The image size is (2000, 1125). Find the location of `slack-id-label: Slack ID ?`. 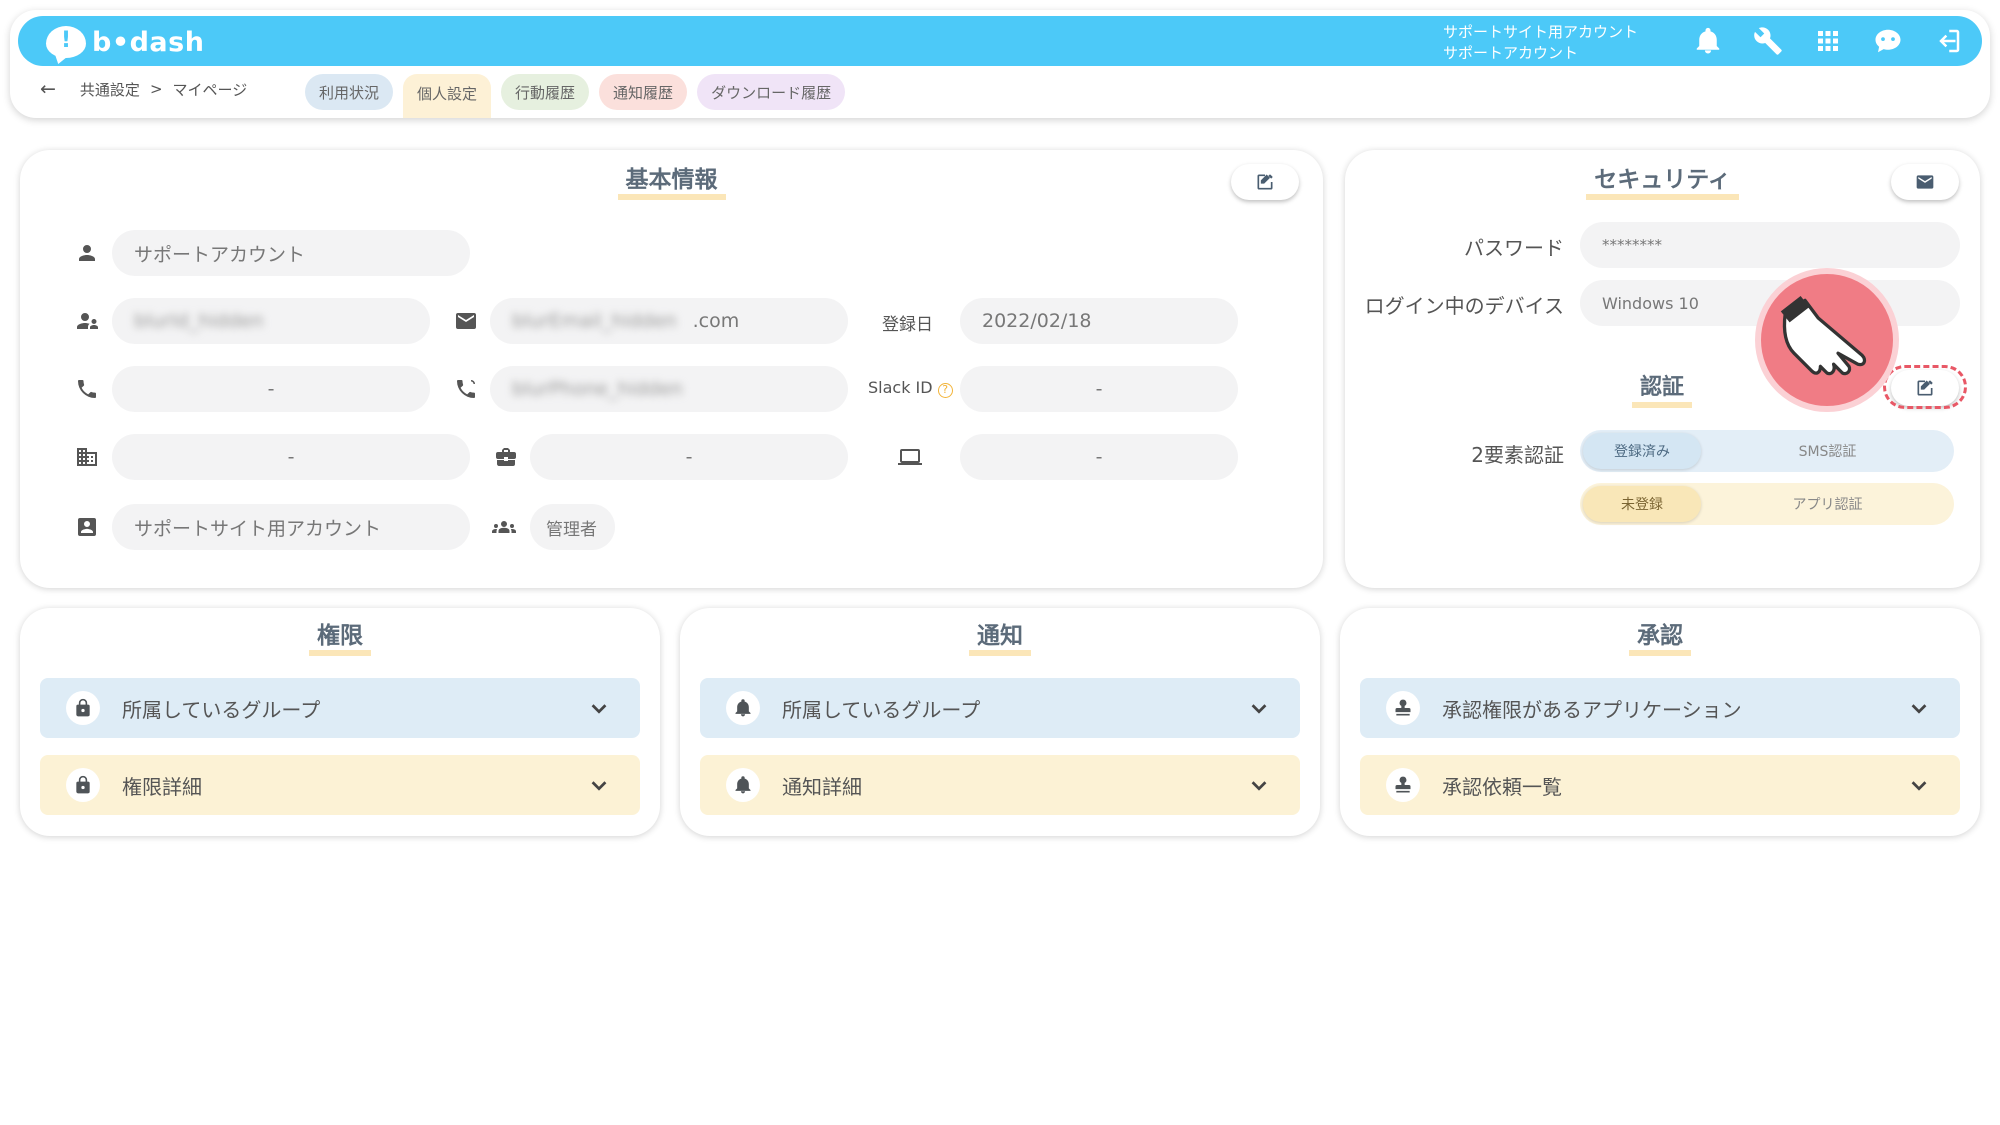

slack-id-label: Slack ID ? is located at coordinates (910, 388).